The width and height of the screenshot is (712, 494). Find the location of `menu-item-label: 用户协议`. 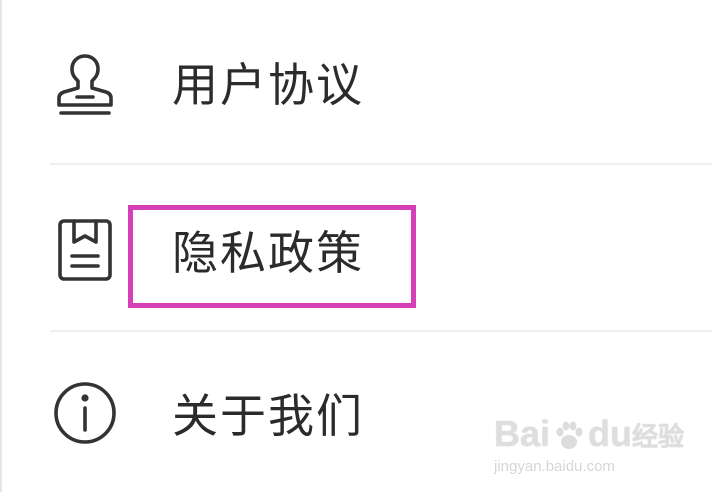

menu-item-label: 用户协议 is located at coordinates (268, 85).